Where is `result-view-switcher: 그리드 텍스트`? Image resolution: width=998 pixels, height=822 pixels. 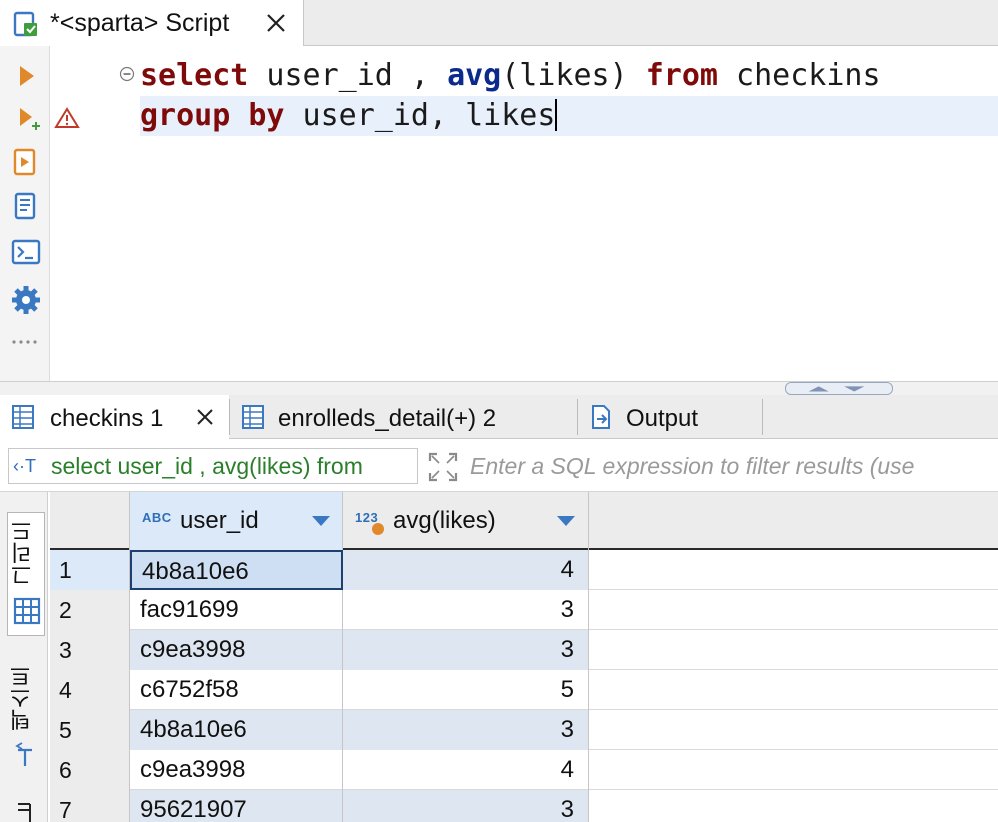
result-view-switcher: 그리드 텍스트 is located at coordinates (24, 657).